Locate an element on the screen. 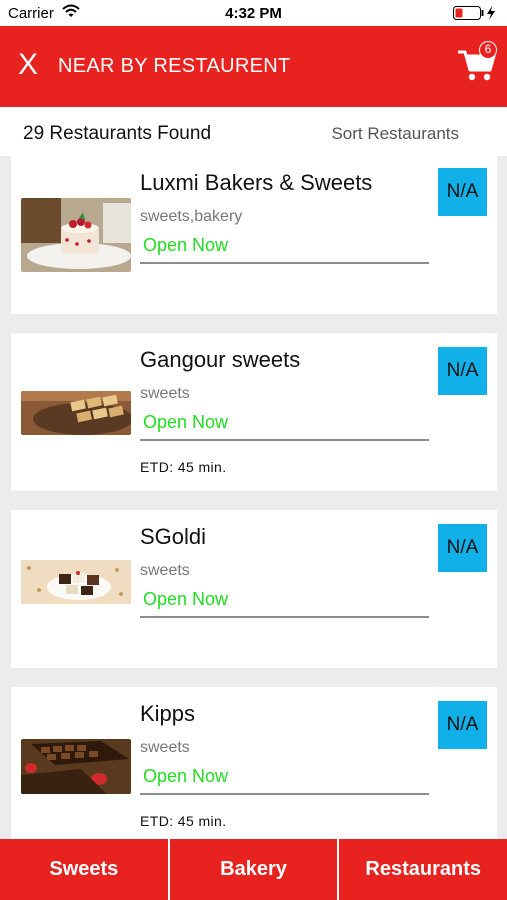 Image resolution: width=507 pixels, height=900 pixels. bottom-tab-bar: Sweets Bakery Restaurants is located at coordinates (253, 869).